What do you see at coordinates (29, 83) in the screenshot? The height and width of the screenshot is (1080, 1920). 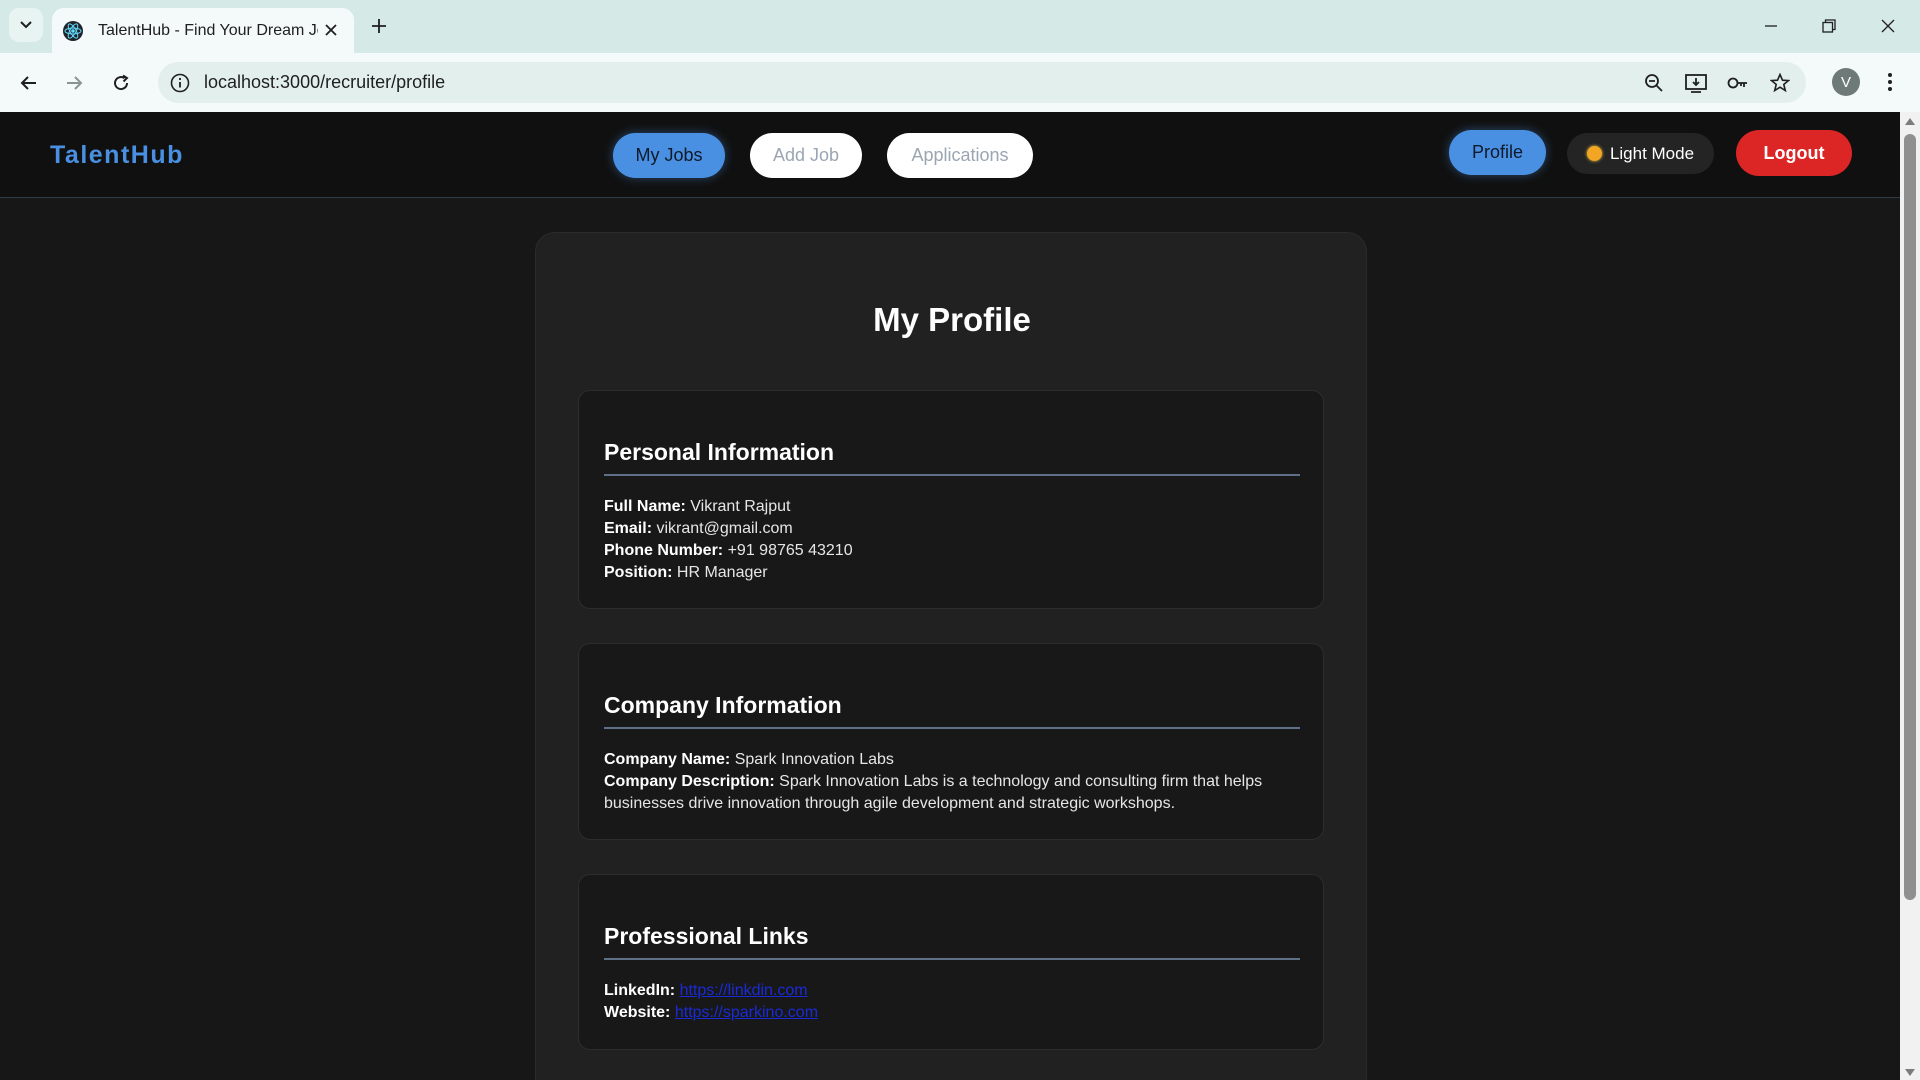 I see `back-arrow-icon` at bounding box center [29, 83].